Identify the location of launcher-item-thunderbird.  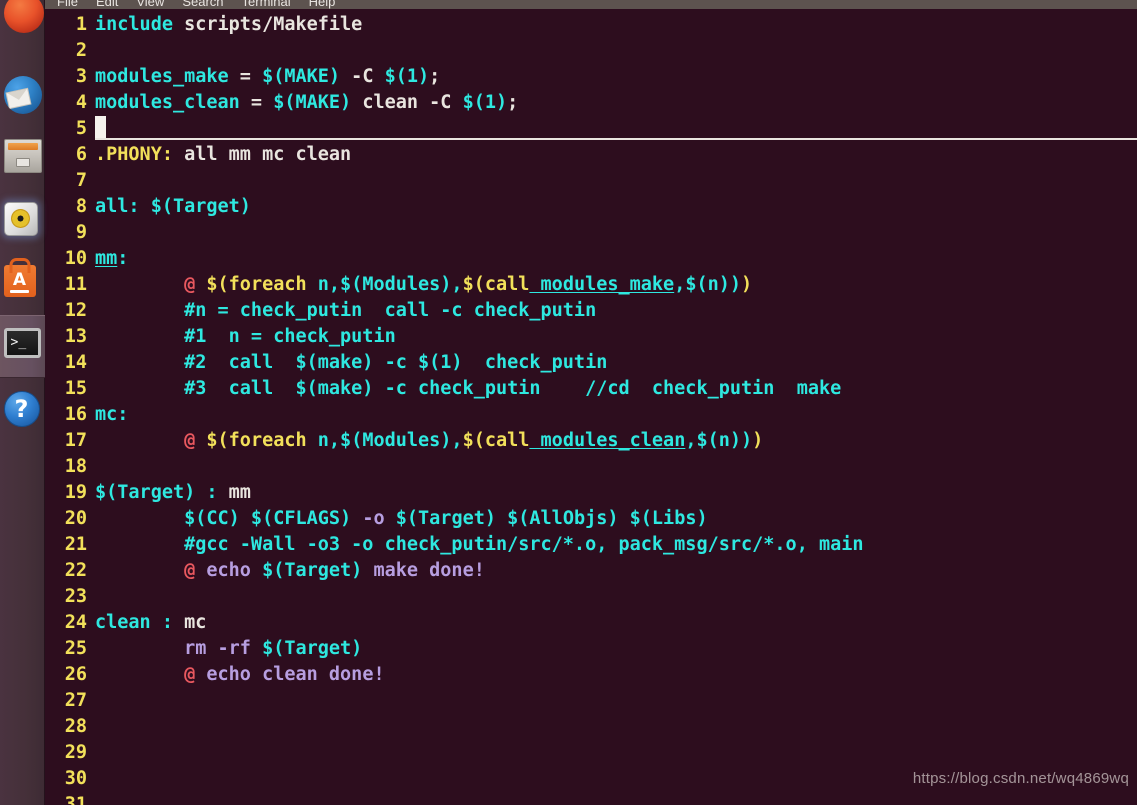
(22, 94).